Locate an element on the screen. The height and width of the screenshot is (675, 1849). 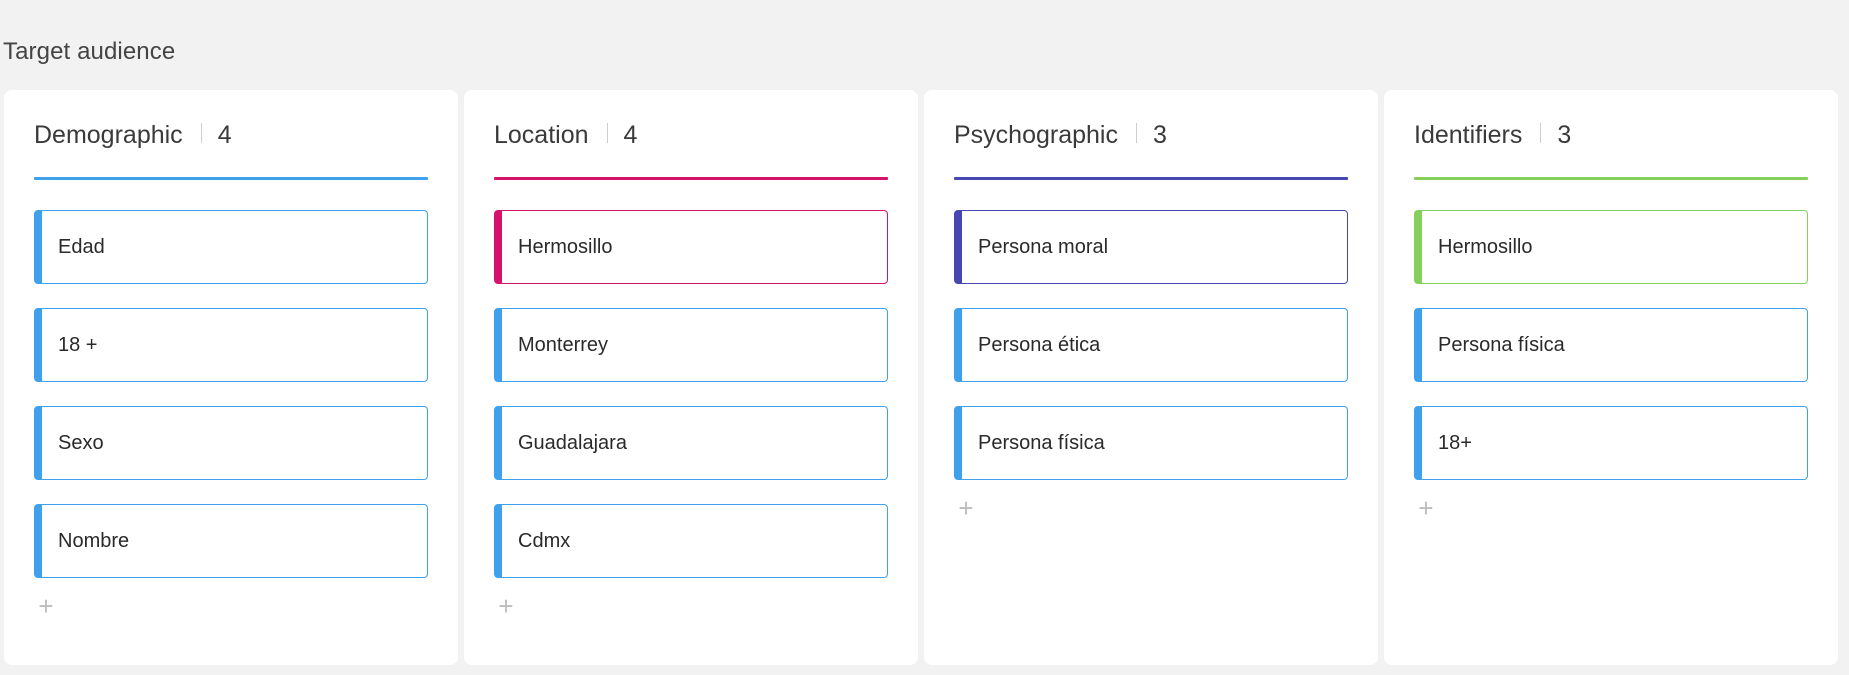
audience-card: Edad is located at coordinates (231, 247).